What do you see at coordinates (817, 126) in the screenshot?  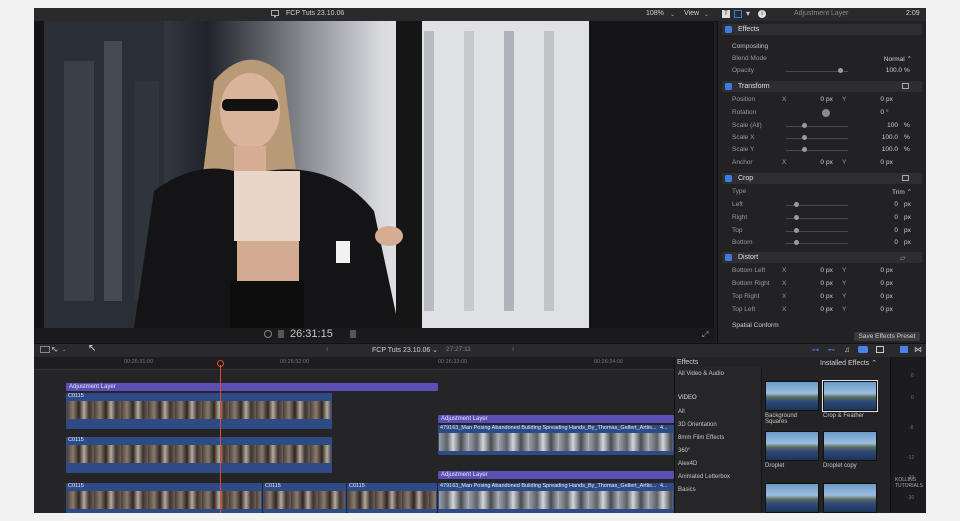 I see `scale-all-slider` at bounding box center [817, 126].